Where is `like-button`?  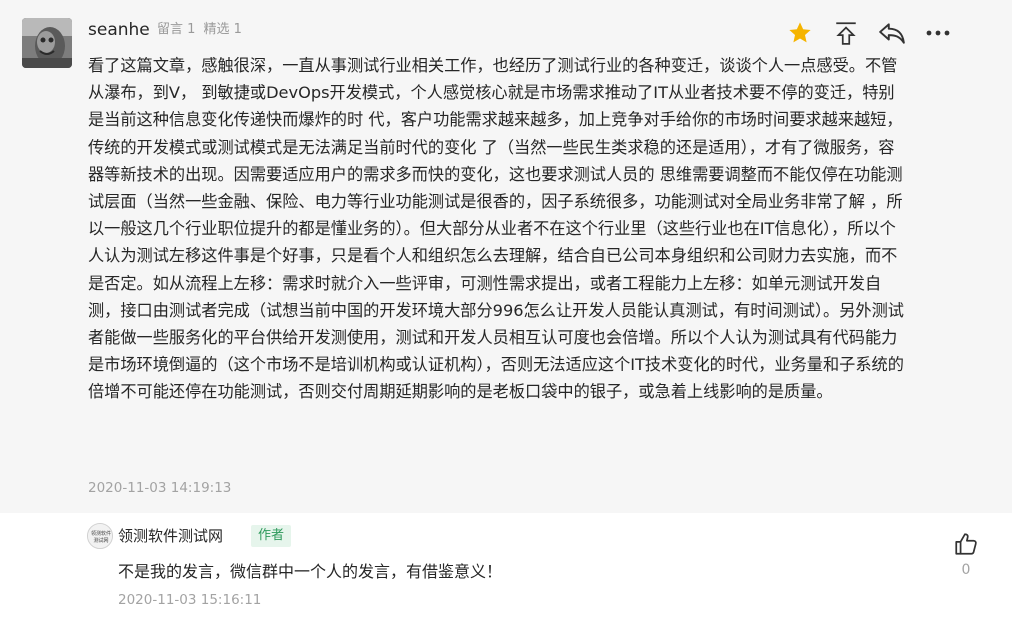 like-button is located at coordinates (966, 544).